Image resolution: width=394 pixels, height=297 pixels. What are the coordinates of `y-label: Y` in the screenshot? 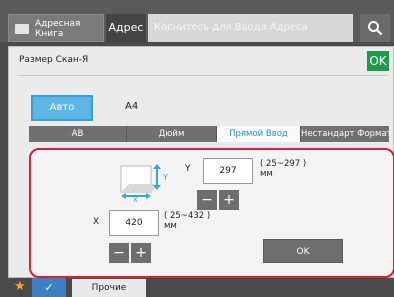 It's located at (188, 169).